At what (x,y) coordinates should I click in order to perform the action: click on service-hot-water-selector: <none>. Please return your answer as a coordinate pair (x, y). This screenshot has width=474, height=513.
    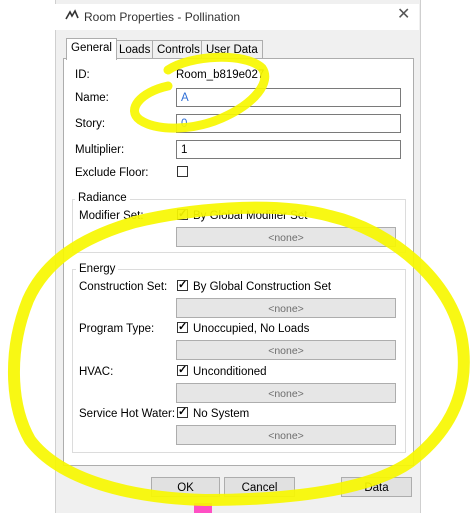
    Looking at the image, I should click on (286, 435).